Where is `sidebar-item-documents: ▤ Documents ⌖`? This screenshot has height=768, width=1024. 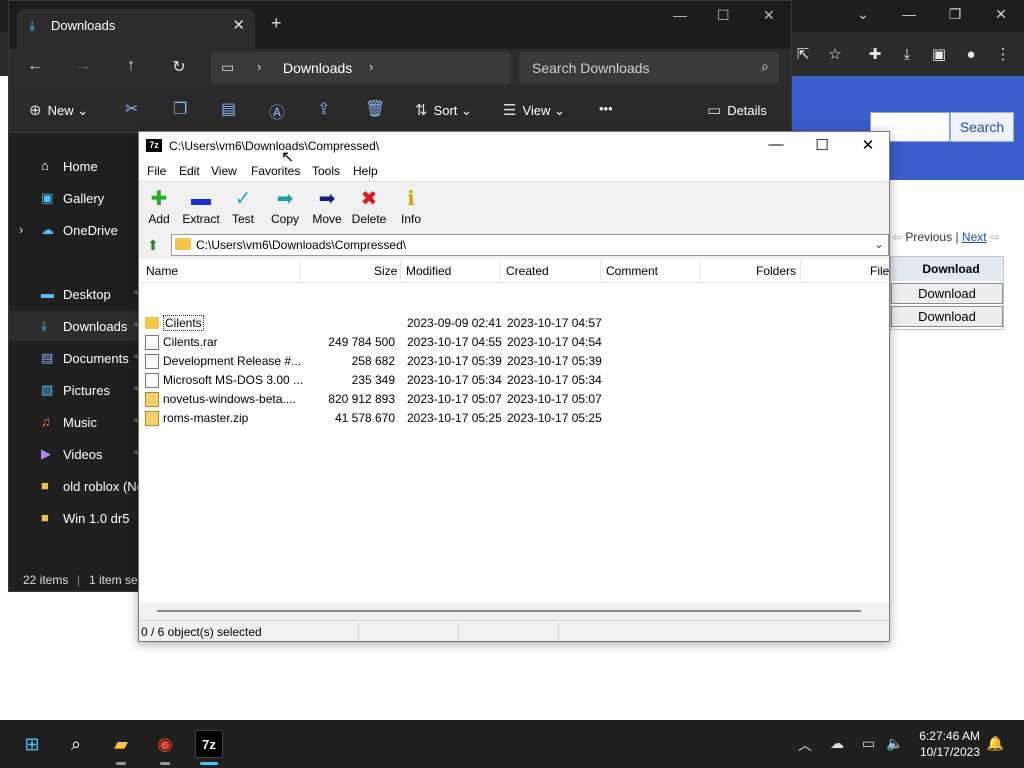 sidebar-item-documents: ▤ Documents ⌖ is located at coordinates (74, 358).